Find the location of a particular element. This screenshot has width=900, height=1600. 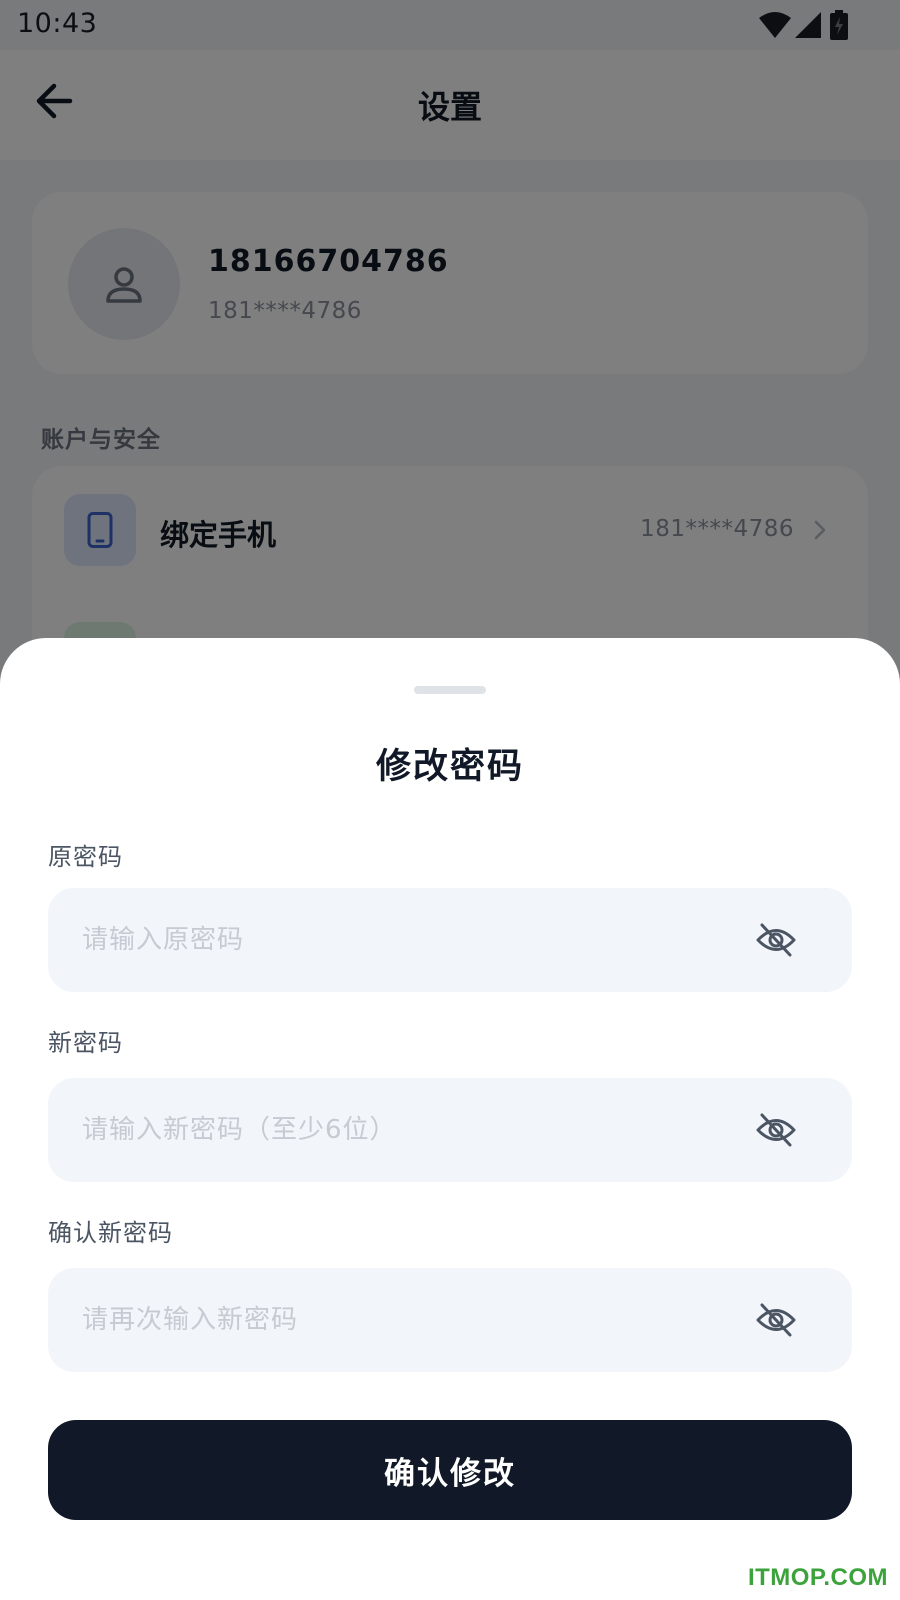

new-password-visibility-toggle is located at coordinates (776, 1130).